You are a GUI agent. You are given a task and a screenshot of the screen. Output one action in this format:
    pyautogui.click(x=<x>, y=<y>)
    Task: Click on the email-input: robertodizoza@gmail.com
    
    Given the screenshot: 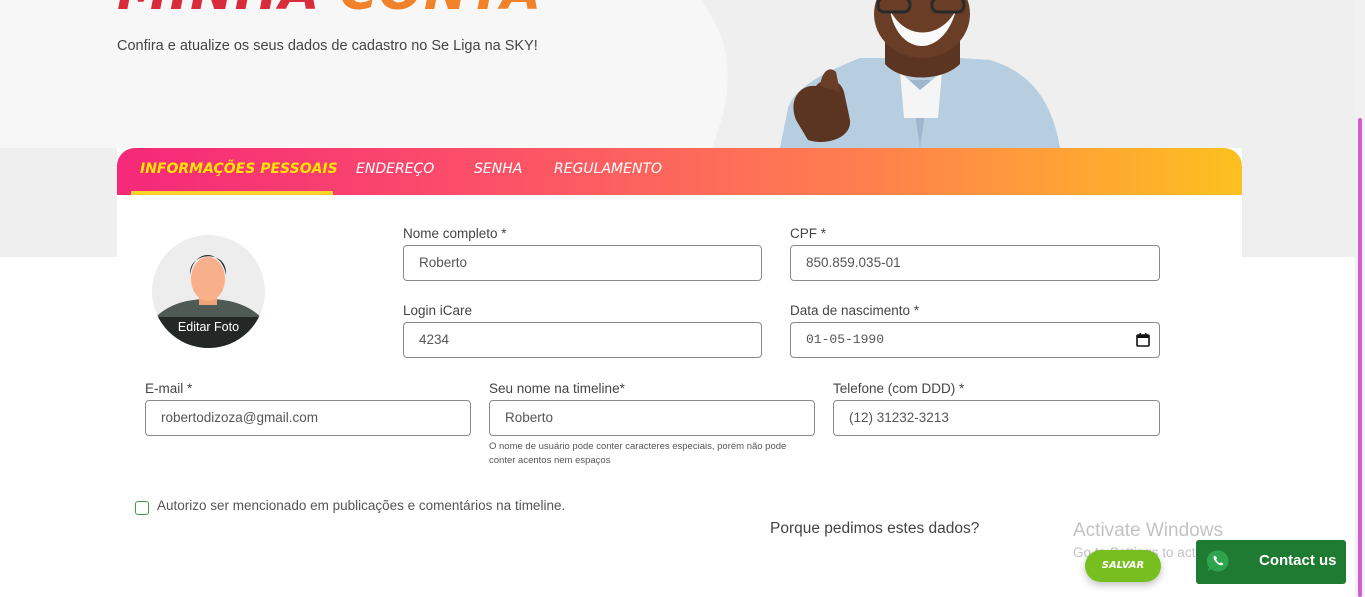 What is the action you would take?
    pyautogui.click(x=308, y=418)
    